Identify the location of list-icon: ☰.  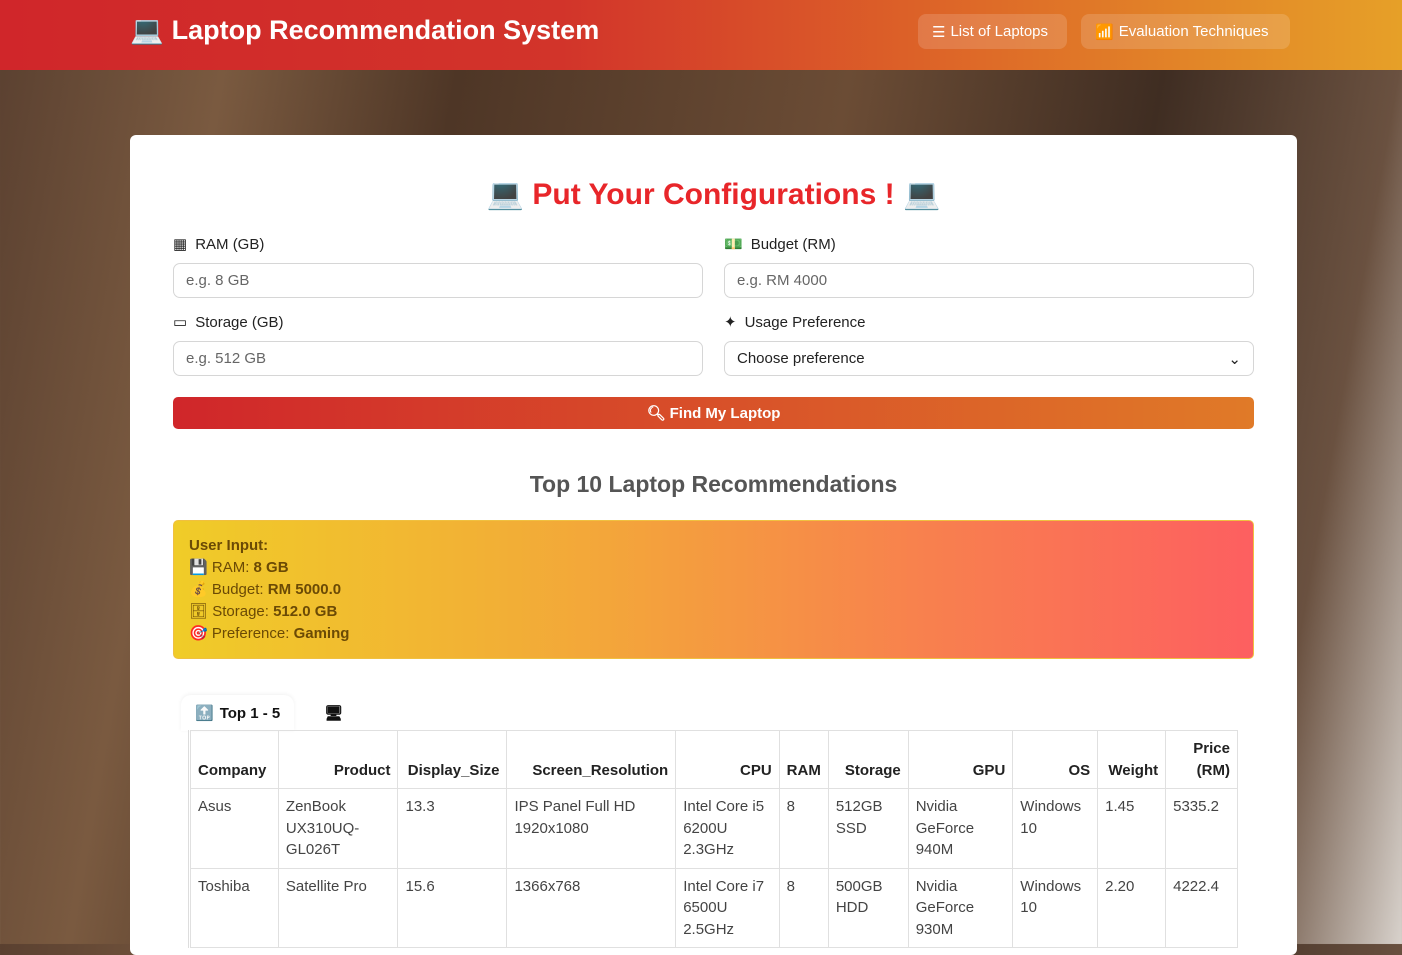
(939, 32).